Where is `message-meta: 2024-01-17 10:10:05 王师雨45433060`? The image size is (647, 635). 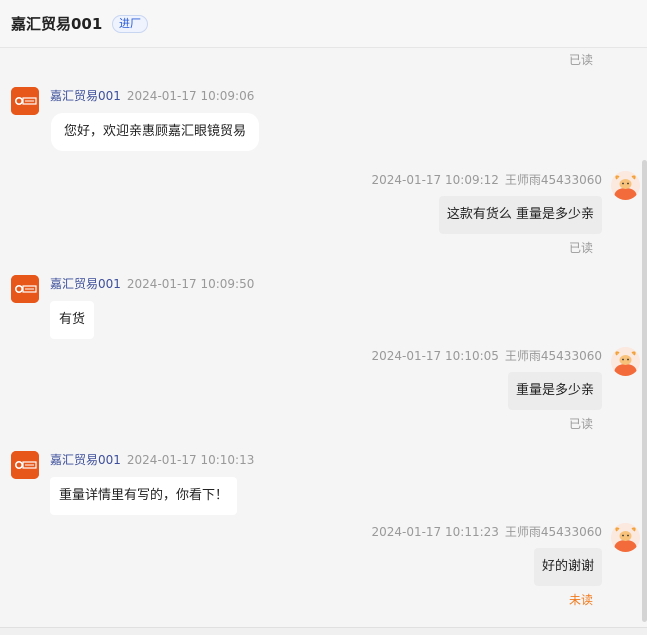 message-meta: 2024-01-17 10:10:05 王师雨45433060 is located at coordinates (486, 356).